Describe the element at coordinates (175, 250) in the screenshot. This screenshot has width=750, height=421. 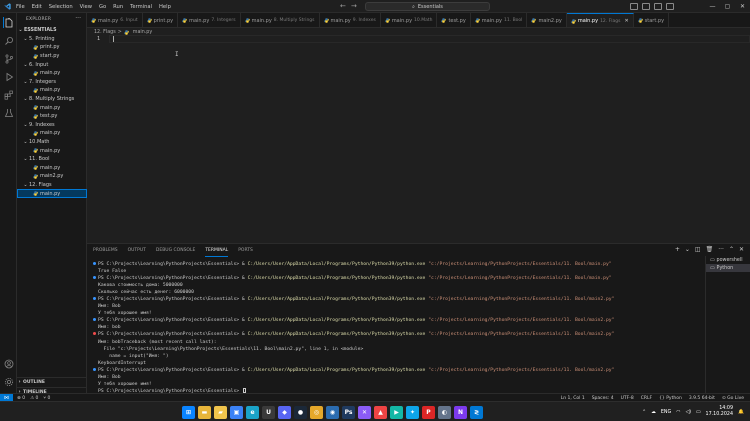
I see `panel-tab: DEBUG CONSOLE` at that location.